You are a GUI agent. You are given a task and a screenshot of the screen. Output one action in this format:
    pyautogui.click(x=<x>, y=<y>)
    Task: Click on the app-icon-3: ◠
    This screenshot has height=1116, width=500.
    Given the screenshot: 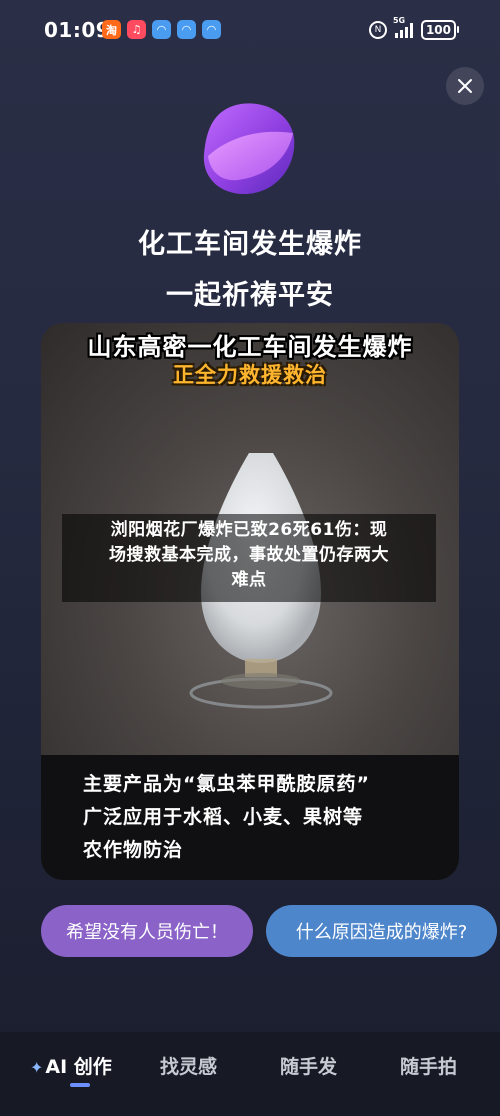 What is the action you would take?
    pyautogui.click(x=211, y=29)
    